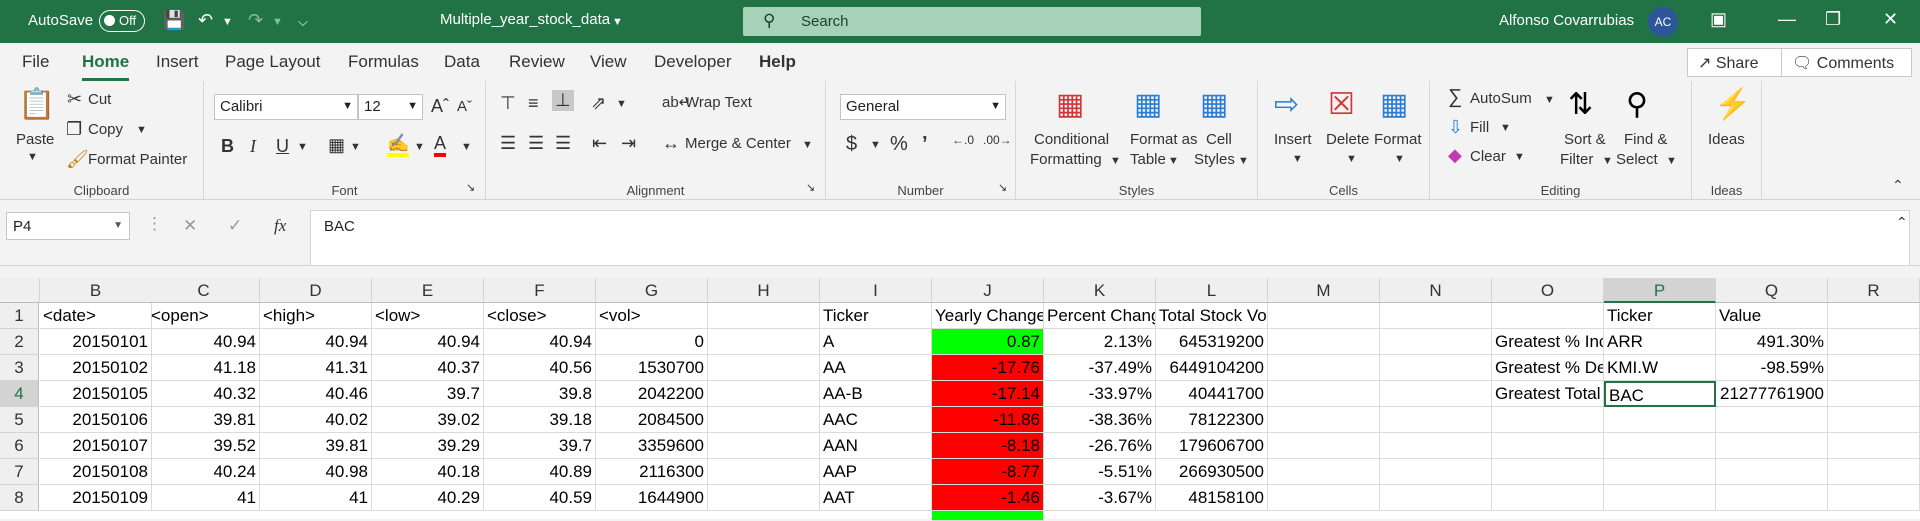  What do you see at coordinates (96, 368) in the screenshot?
I see `cell-b3: 20150102` at bounding box center [96, 368].